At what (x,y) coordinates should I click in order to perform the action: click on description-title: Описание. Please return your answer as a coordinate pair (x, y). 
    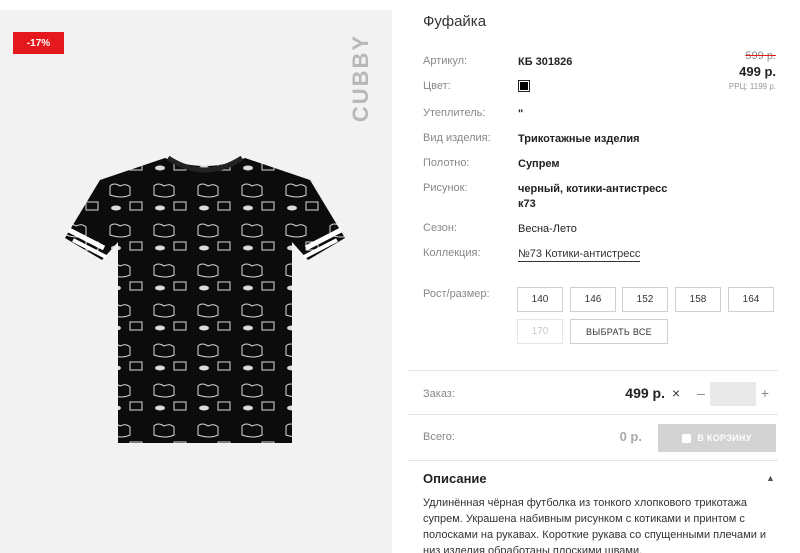
    Looking at the image, I should click on (455, 478).